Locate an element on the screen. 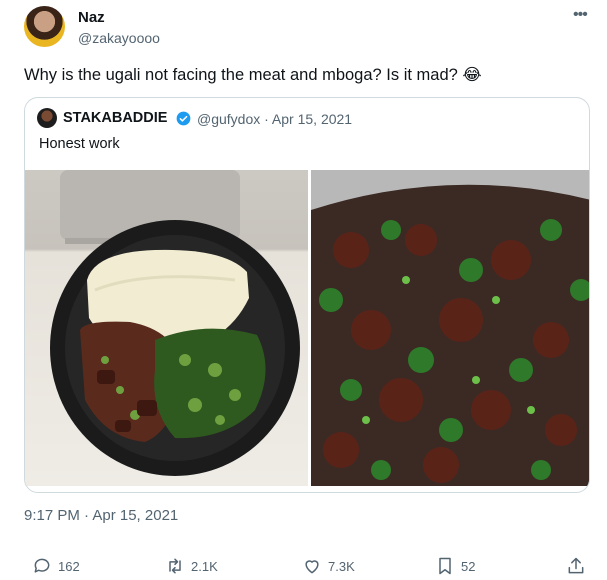  tweet-timestamp: 9:17 PM · Apr 15, 2021 is located at coordinates (101, 515).